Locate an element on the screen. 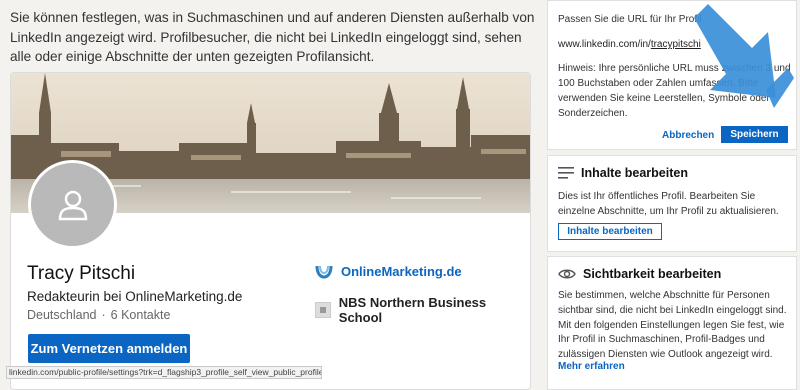 Image resolution: width=800 pixels, height=390 pixels. lines-icon is located at coordinates (566, 173).